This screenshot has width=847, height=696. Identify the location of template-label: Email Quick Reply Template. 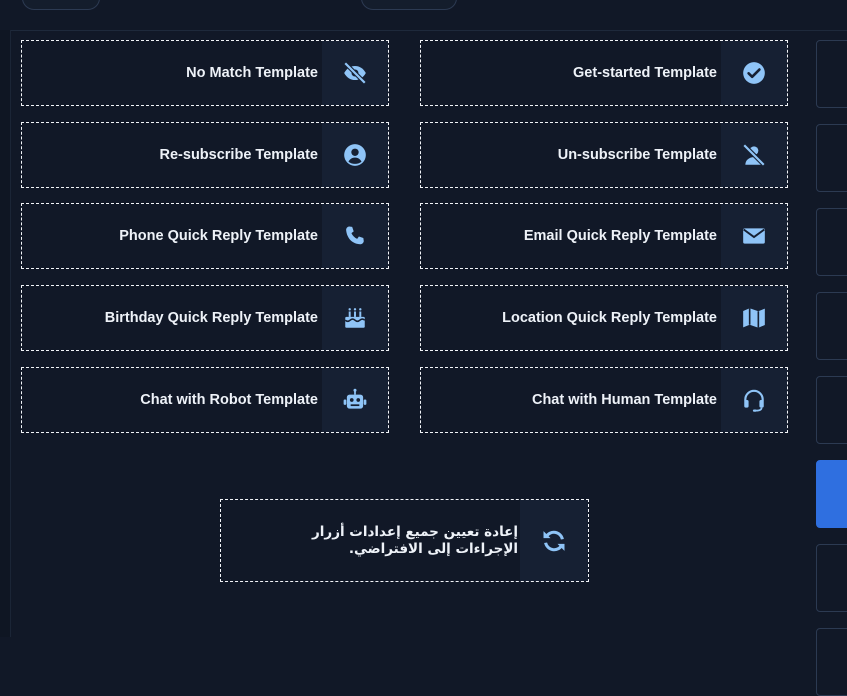
(620, 236).